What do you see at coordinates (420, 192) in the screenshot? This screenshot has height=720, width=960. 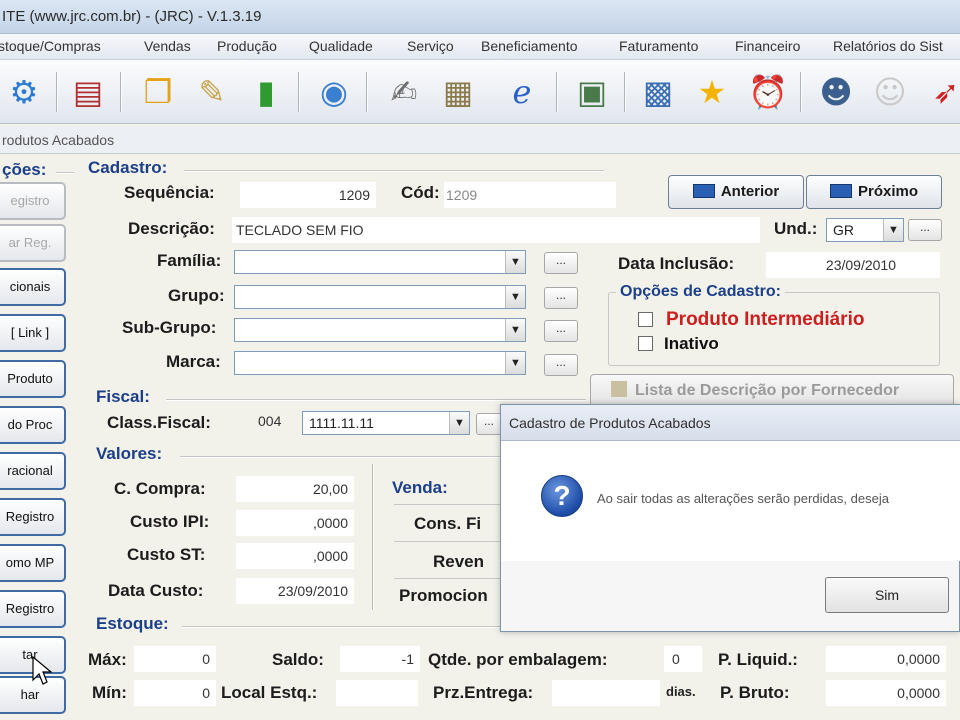 I see `cod-label: Cód:` at bounding box center [420, 192].